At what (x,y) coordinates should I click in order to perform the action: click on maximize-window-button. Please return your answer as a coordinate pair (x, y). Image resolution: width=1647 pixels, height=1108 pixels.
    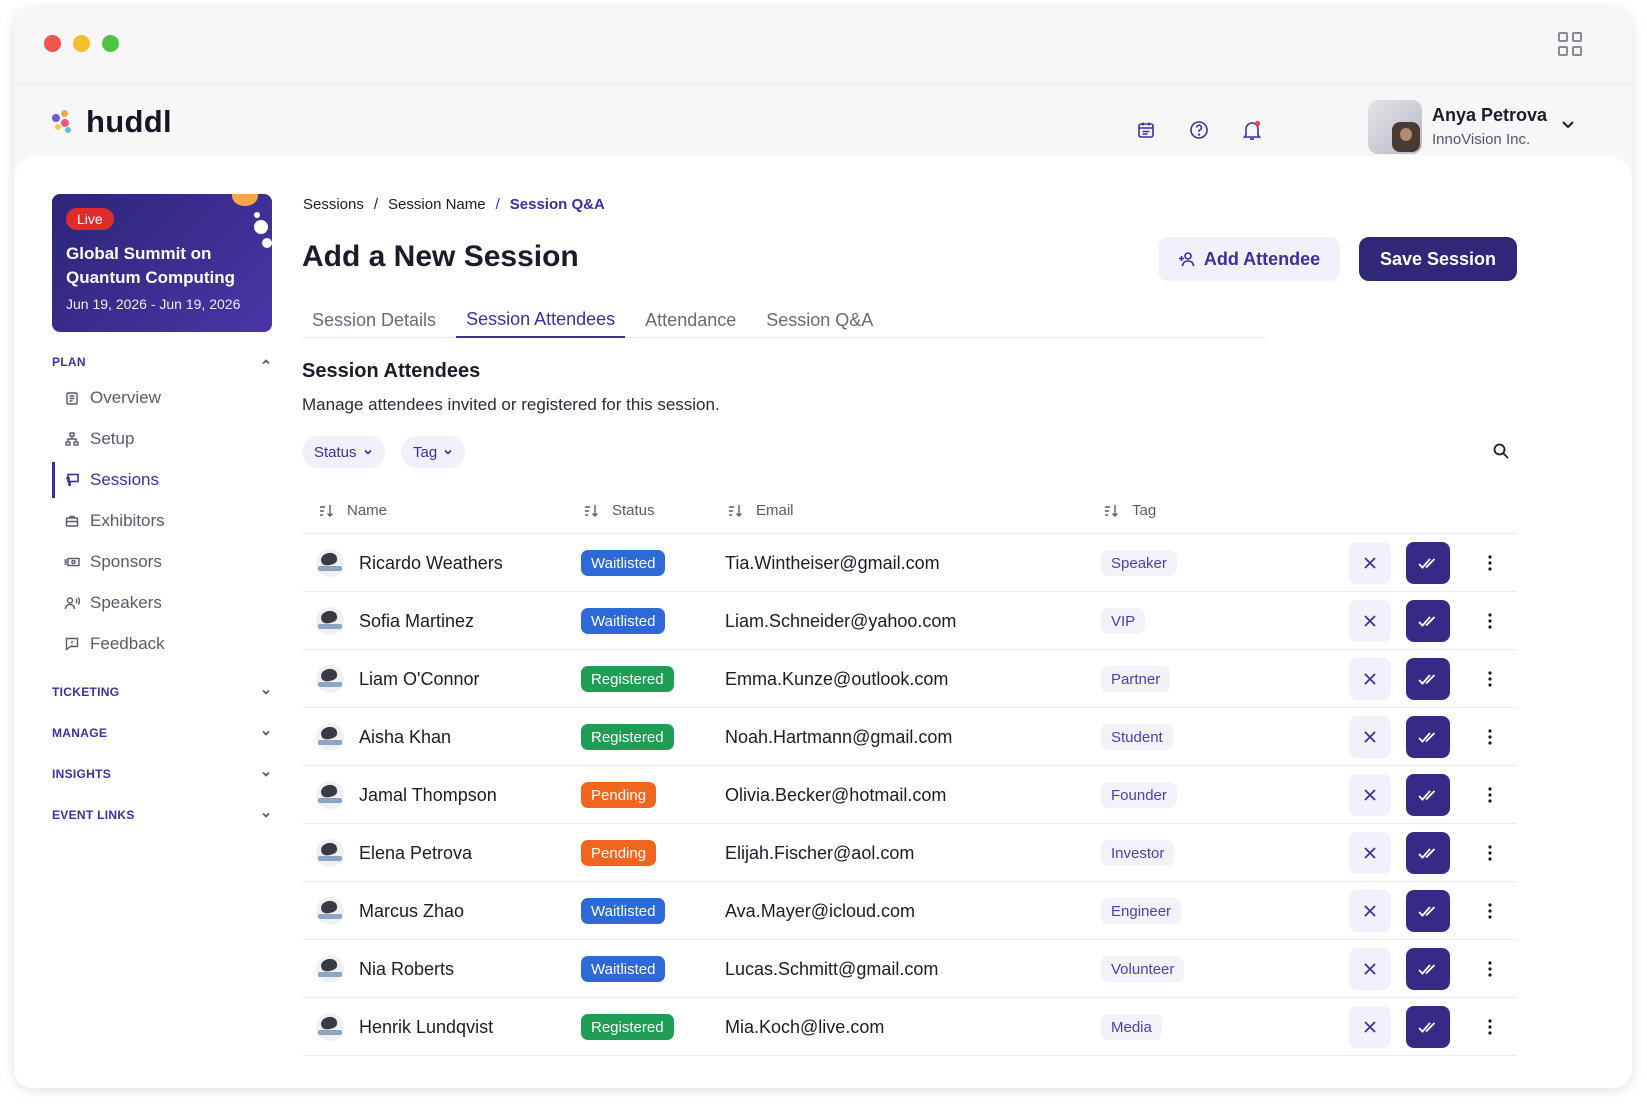
    Looking at the image, I should click on (110, 43).